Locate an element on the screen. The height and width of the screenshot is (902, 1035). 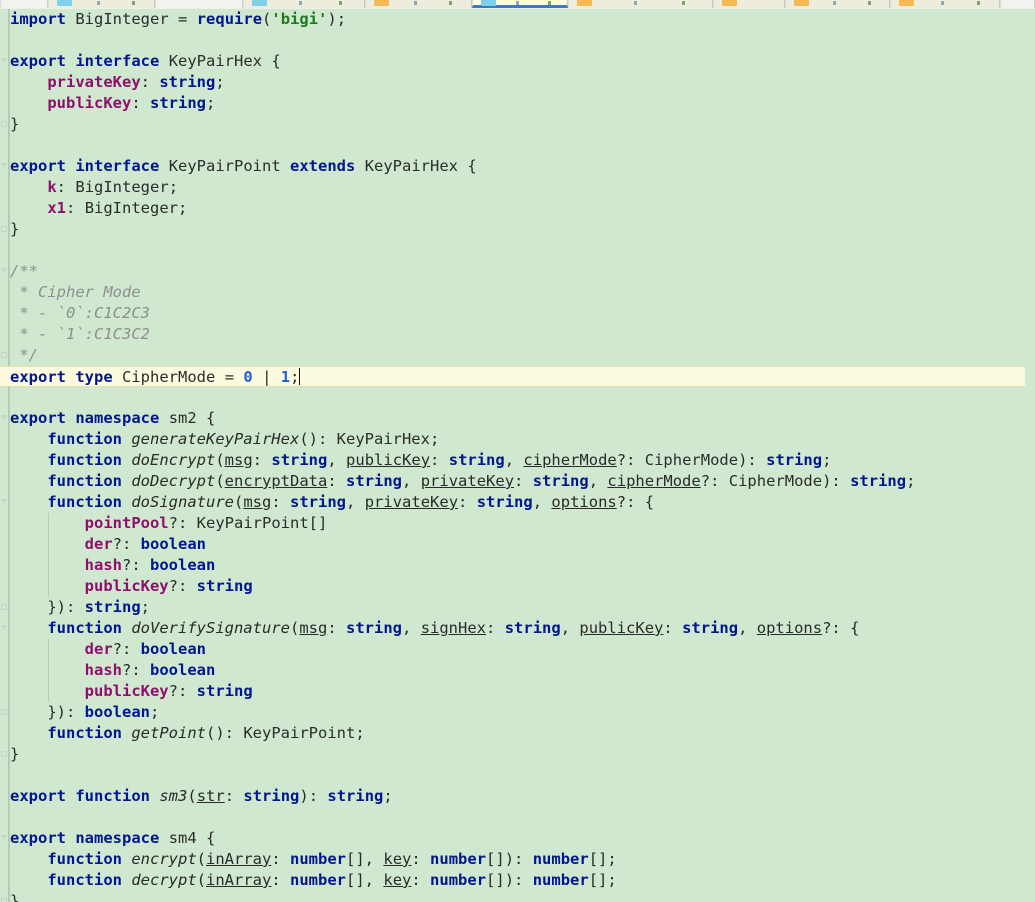
gutter-divider is located at coordinates (8, 455).